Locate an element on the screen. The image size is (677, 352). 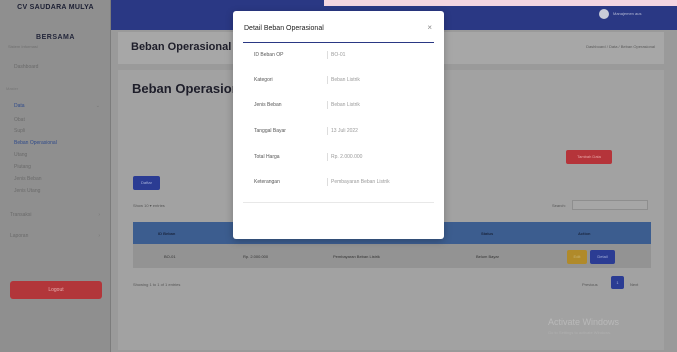
sidebar-section-master: Master is located at coordinates (12, 88).